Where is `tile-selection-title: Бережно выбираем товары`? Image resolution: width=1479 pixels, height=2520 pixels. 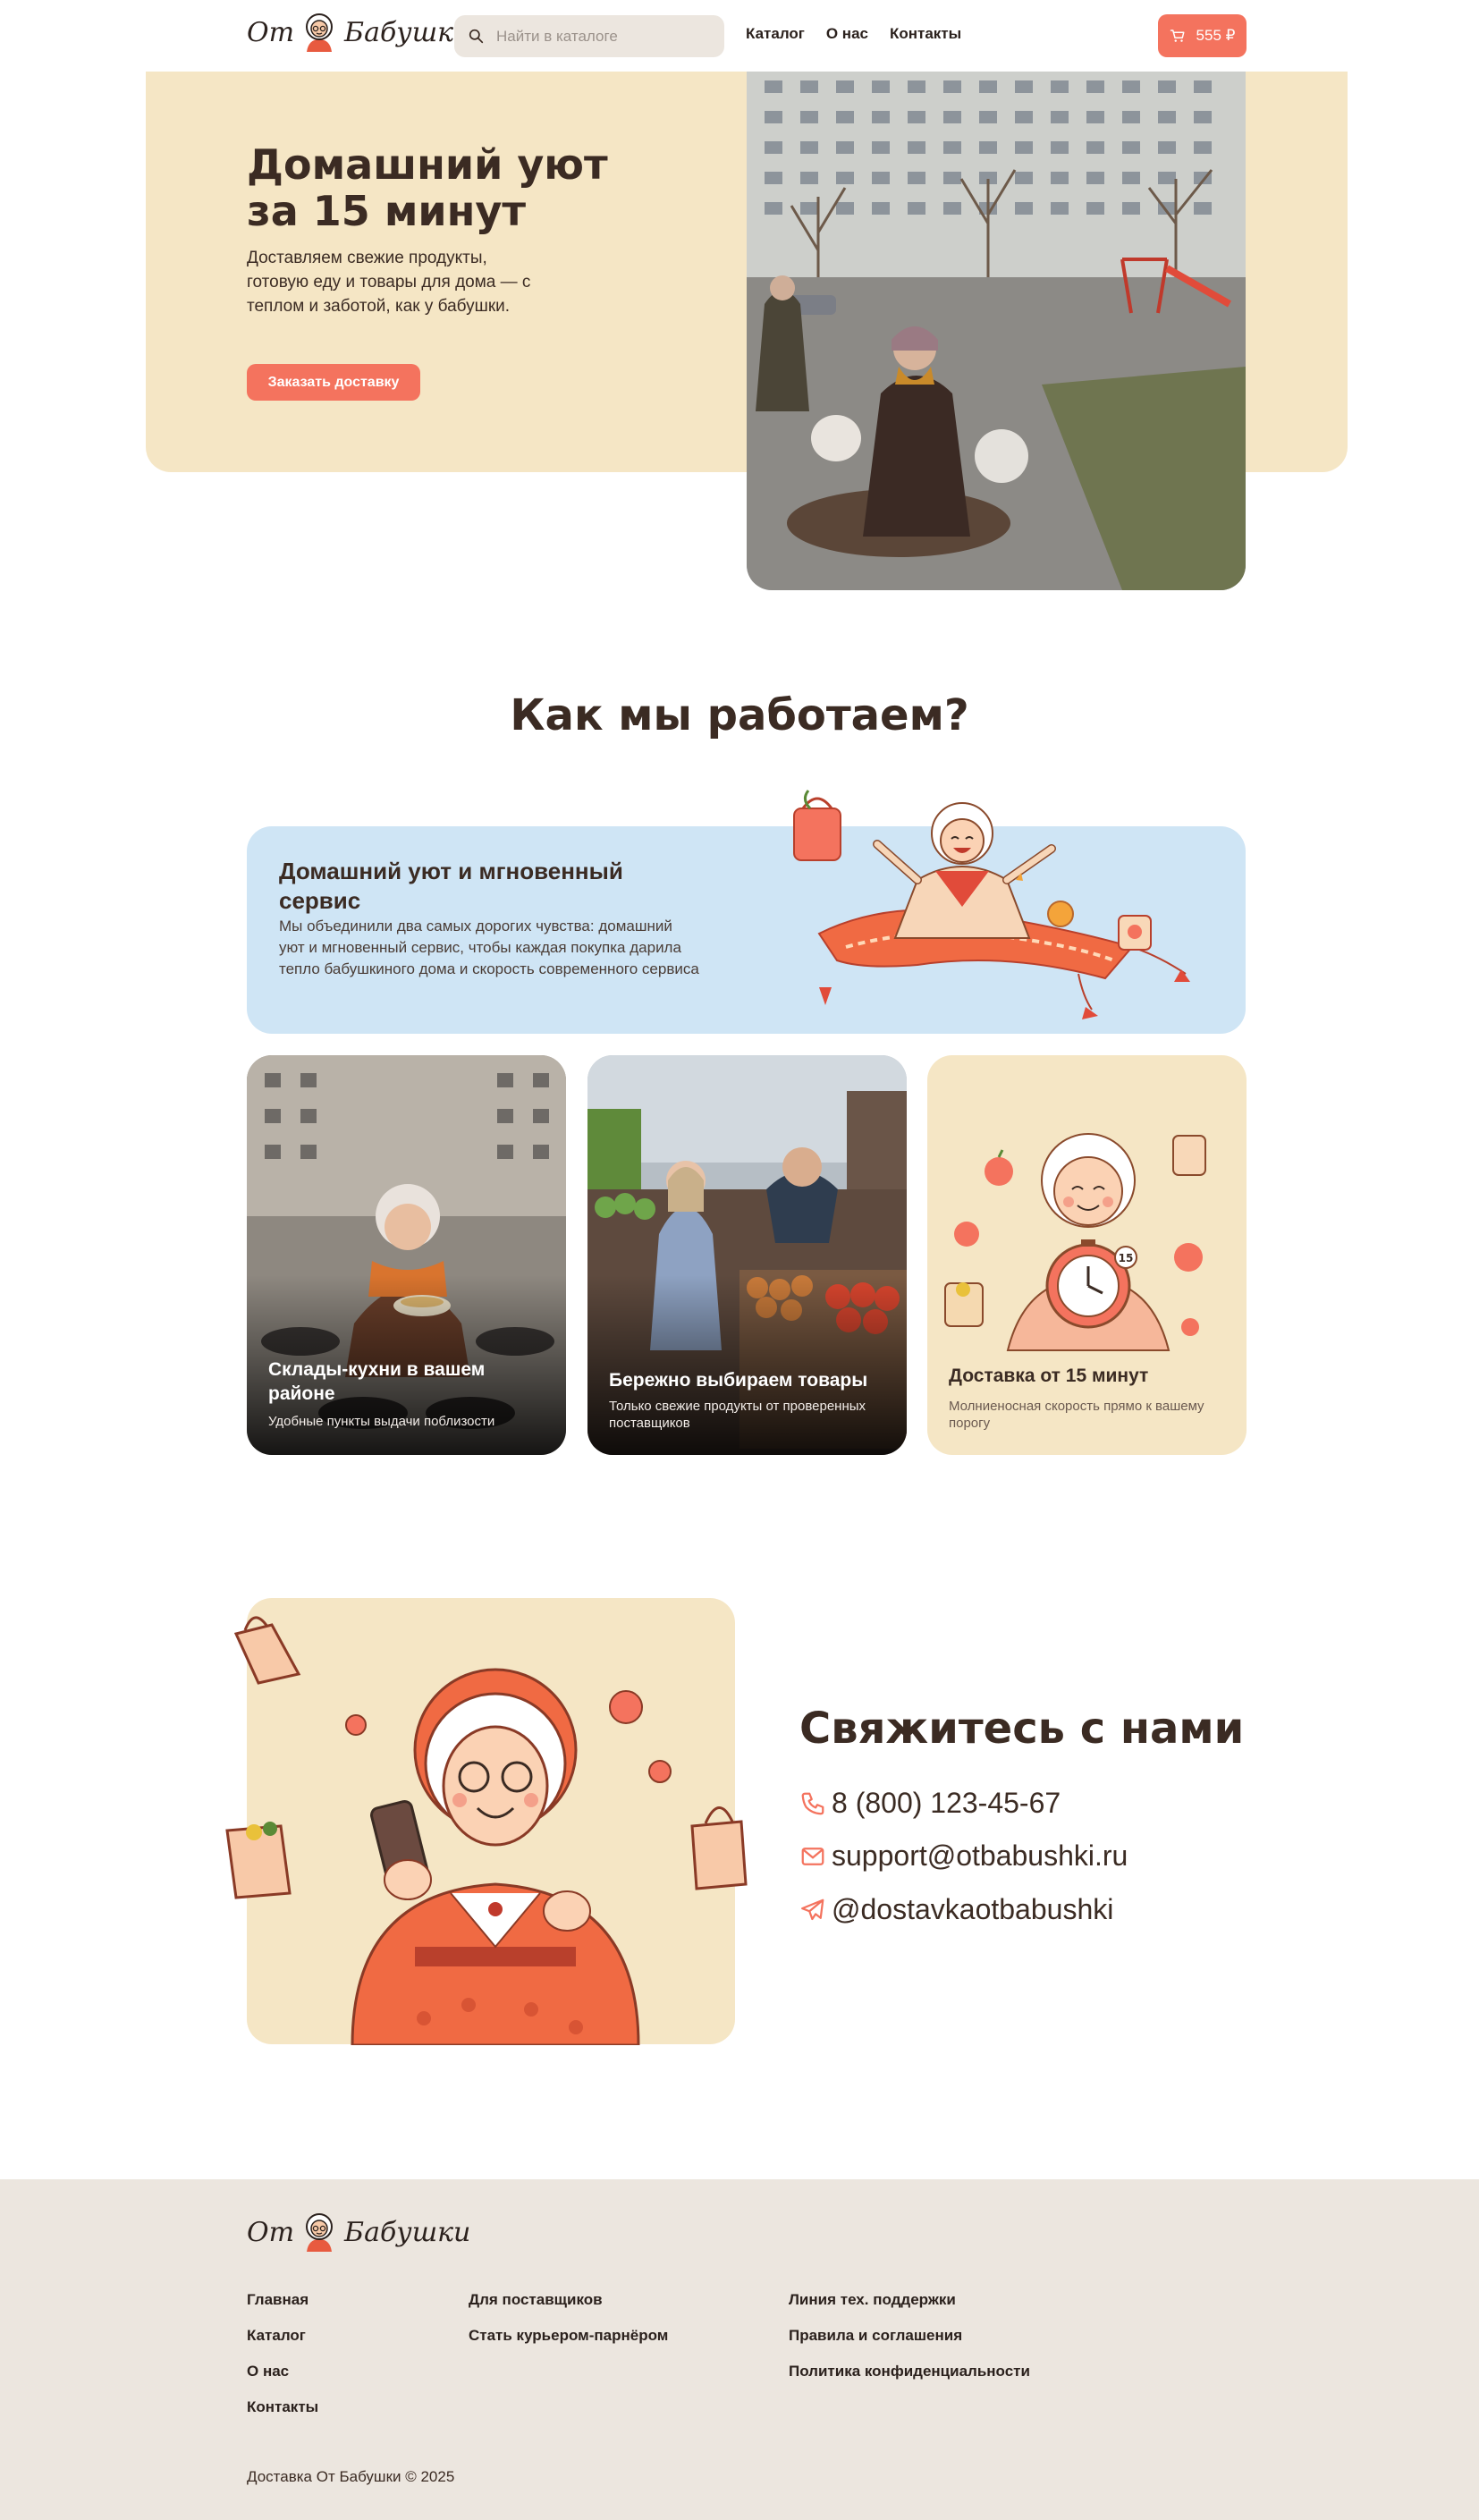
tile-selection-title: Бережно выбираем товары is located at coordinates (738, 1380).